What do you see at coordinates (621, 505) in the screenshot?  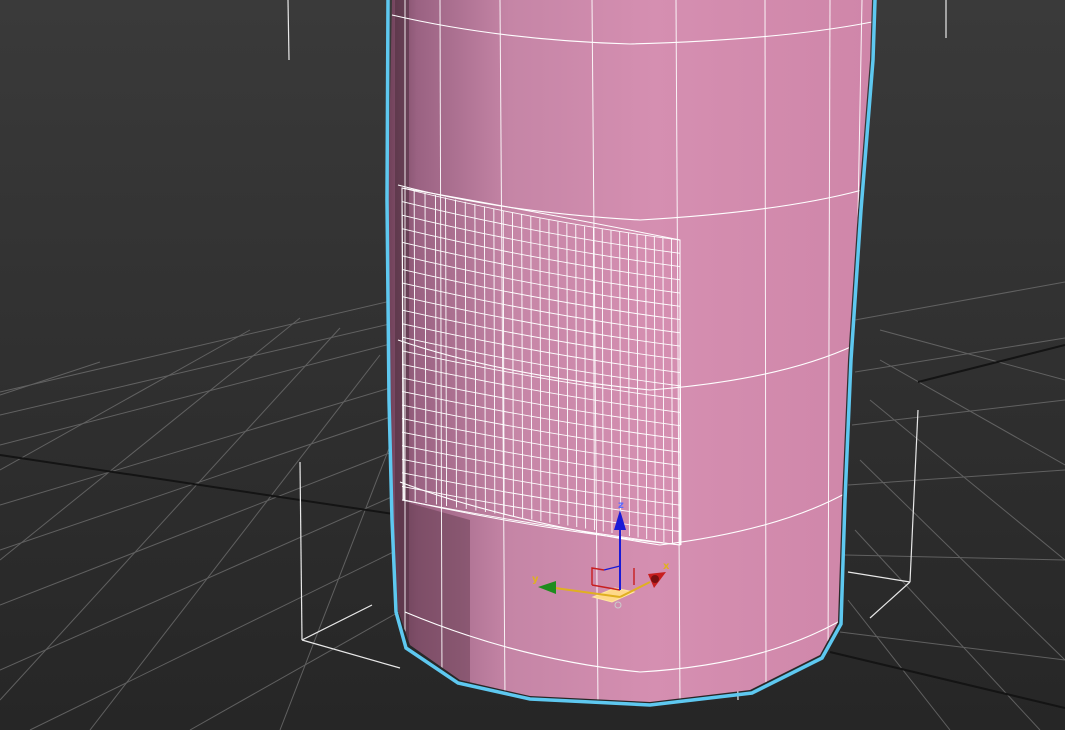 I see `gizmo-z-label: z` at bounding box center [621, 505].